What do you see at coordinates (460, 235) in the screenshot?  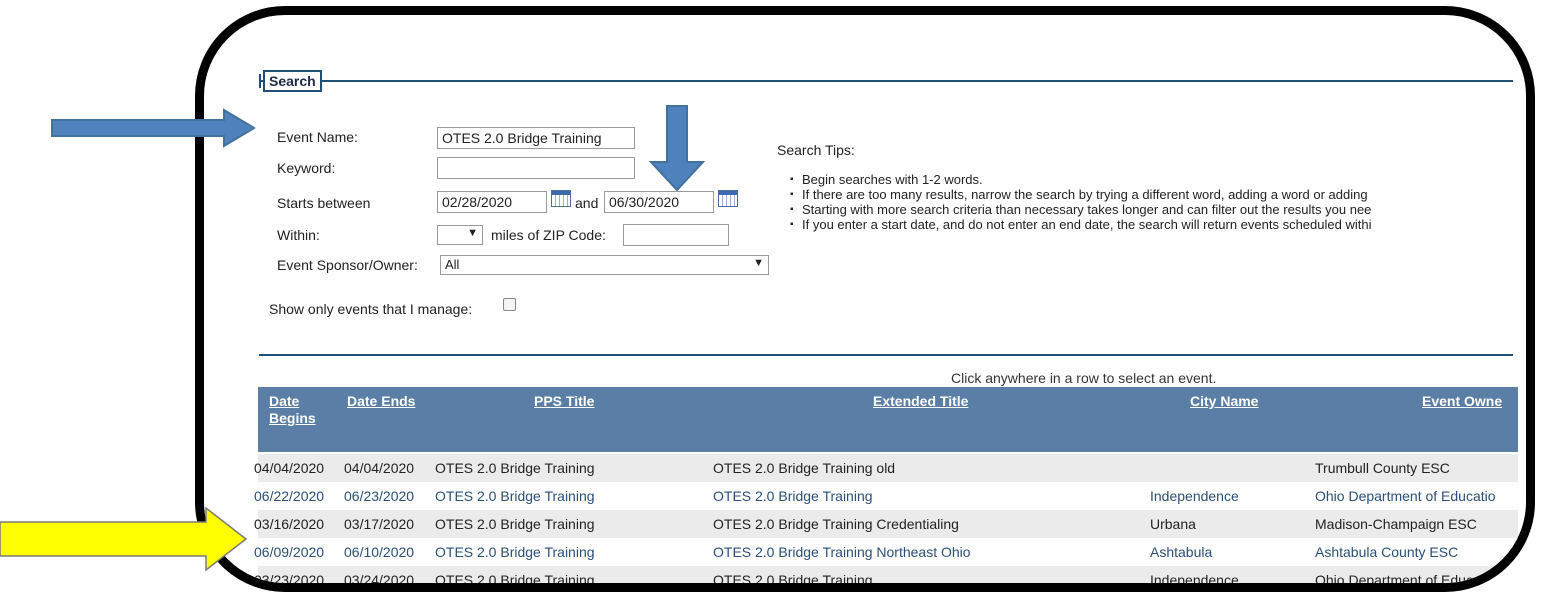 I see `within-select: ▼` at bounding box center [460, 235].